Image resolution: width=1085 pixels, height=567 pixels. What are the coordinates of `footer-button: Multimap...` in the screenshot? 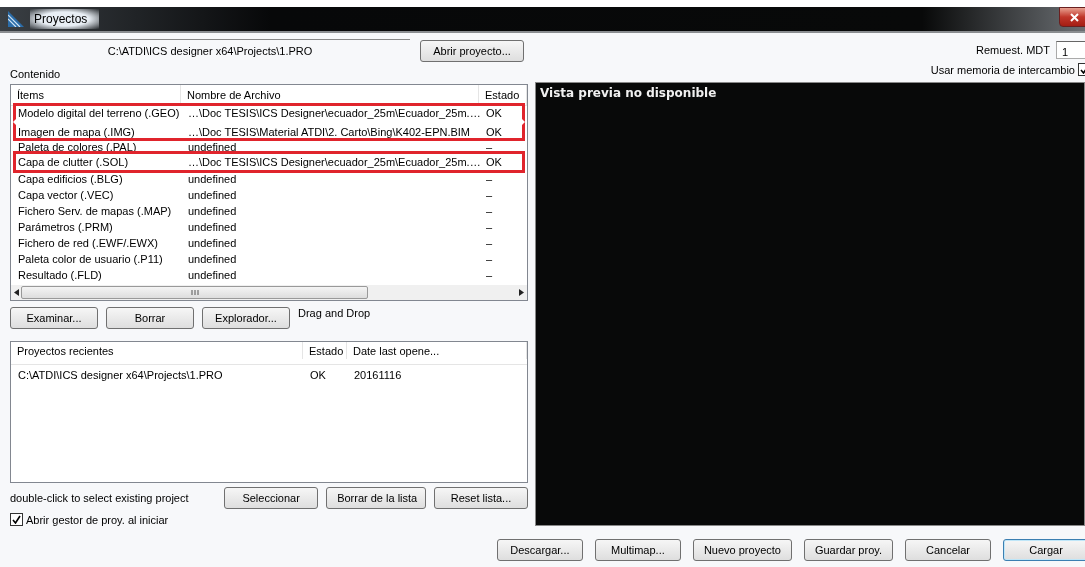 It's located at (637, 550).